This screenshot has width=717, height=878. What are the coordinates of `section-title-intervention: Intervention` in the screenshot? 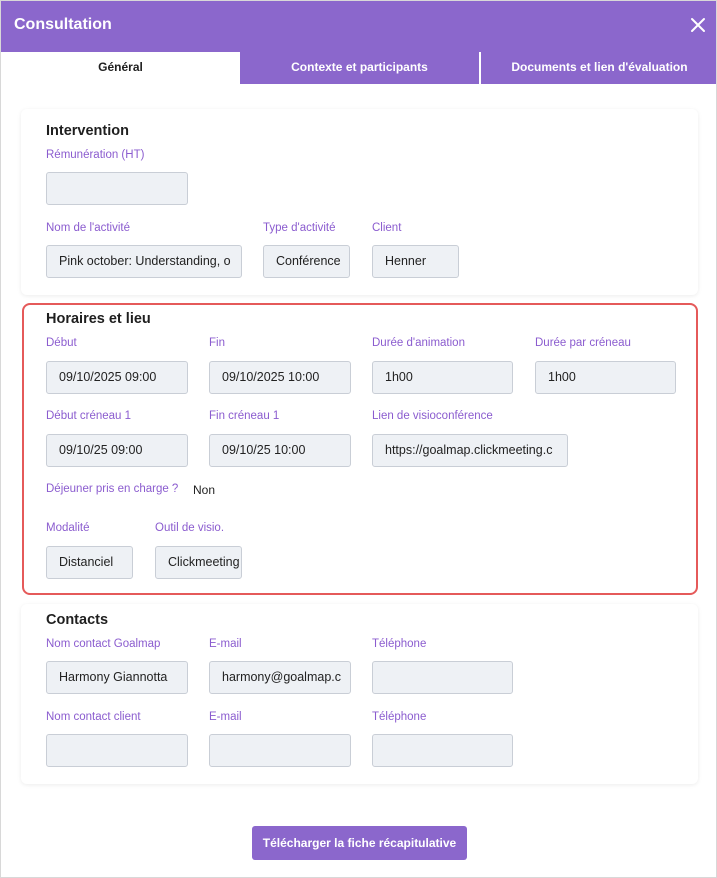 It's located at (87, 131).